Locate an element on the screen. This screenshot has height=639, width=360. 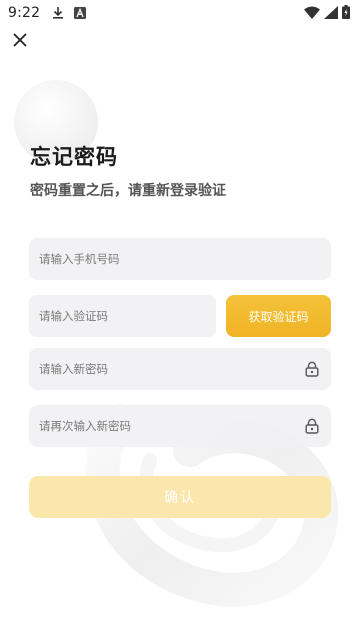
phone-field is located at coordinates (180, 259).